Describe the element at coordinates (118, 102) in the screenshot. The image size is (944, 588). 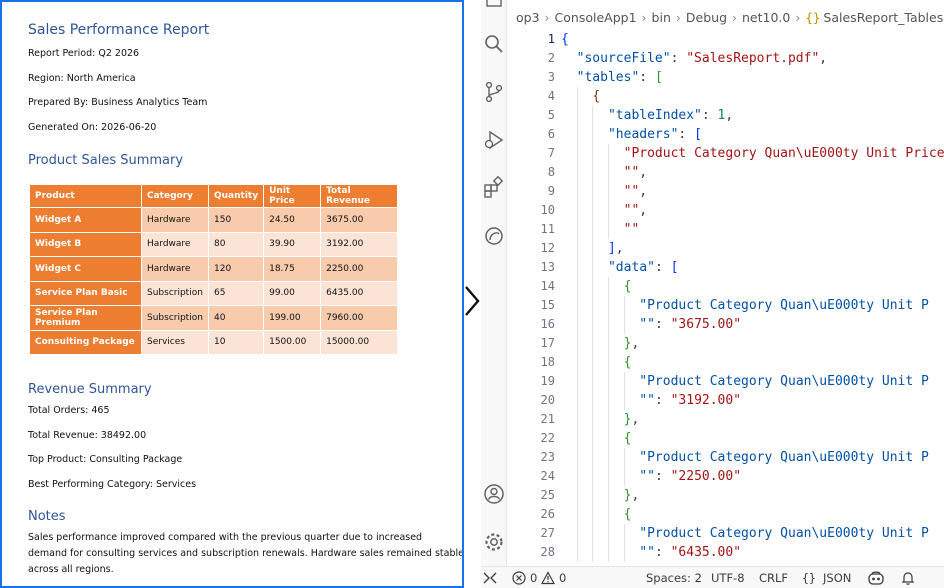
I see `report-prepared-by: Prepared By: Business Analytics Team` at that location.